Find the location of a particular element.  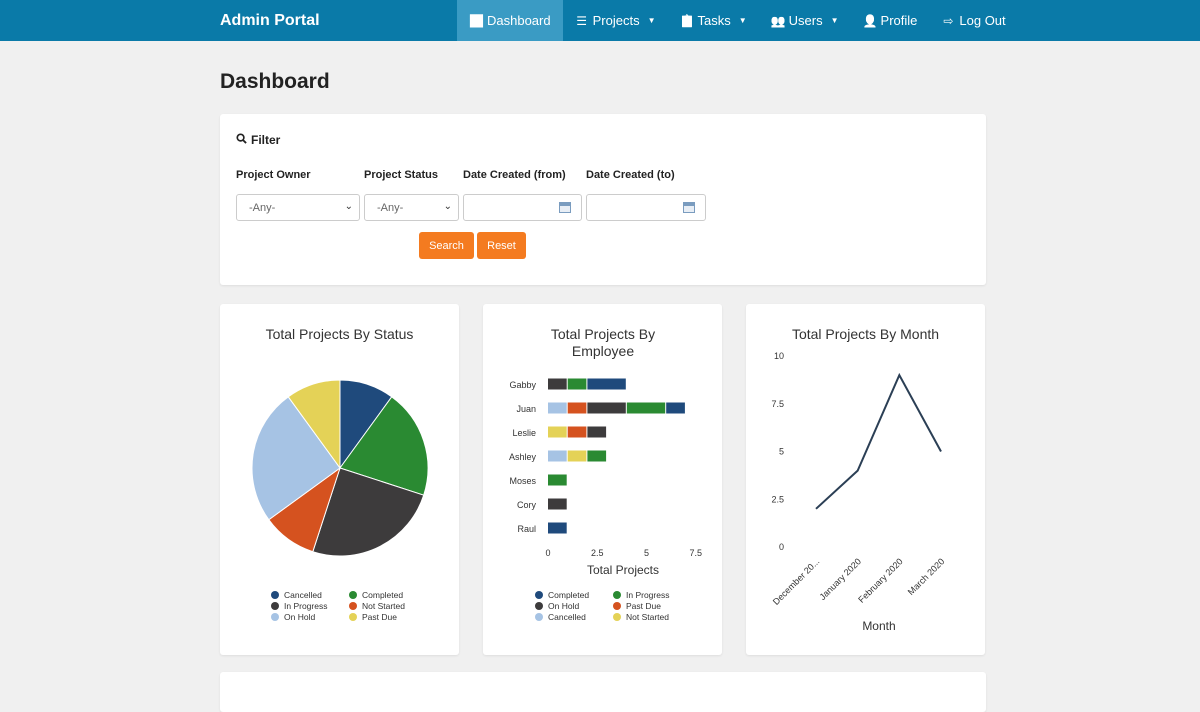

x-tick-label: 0 is located at coordinates (547, 553).